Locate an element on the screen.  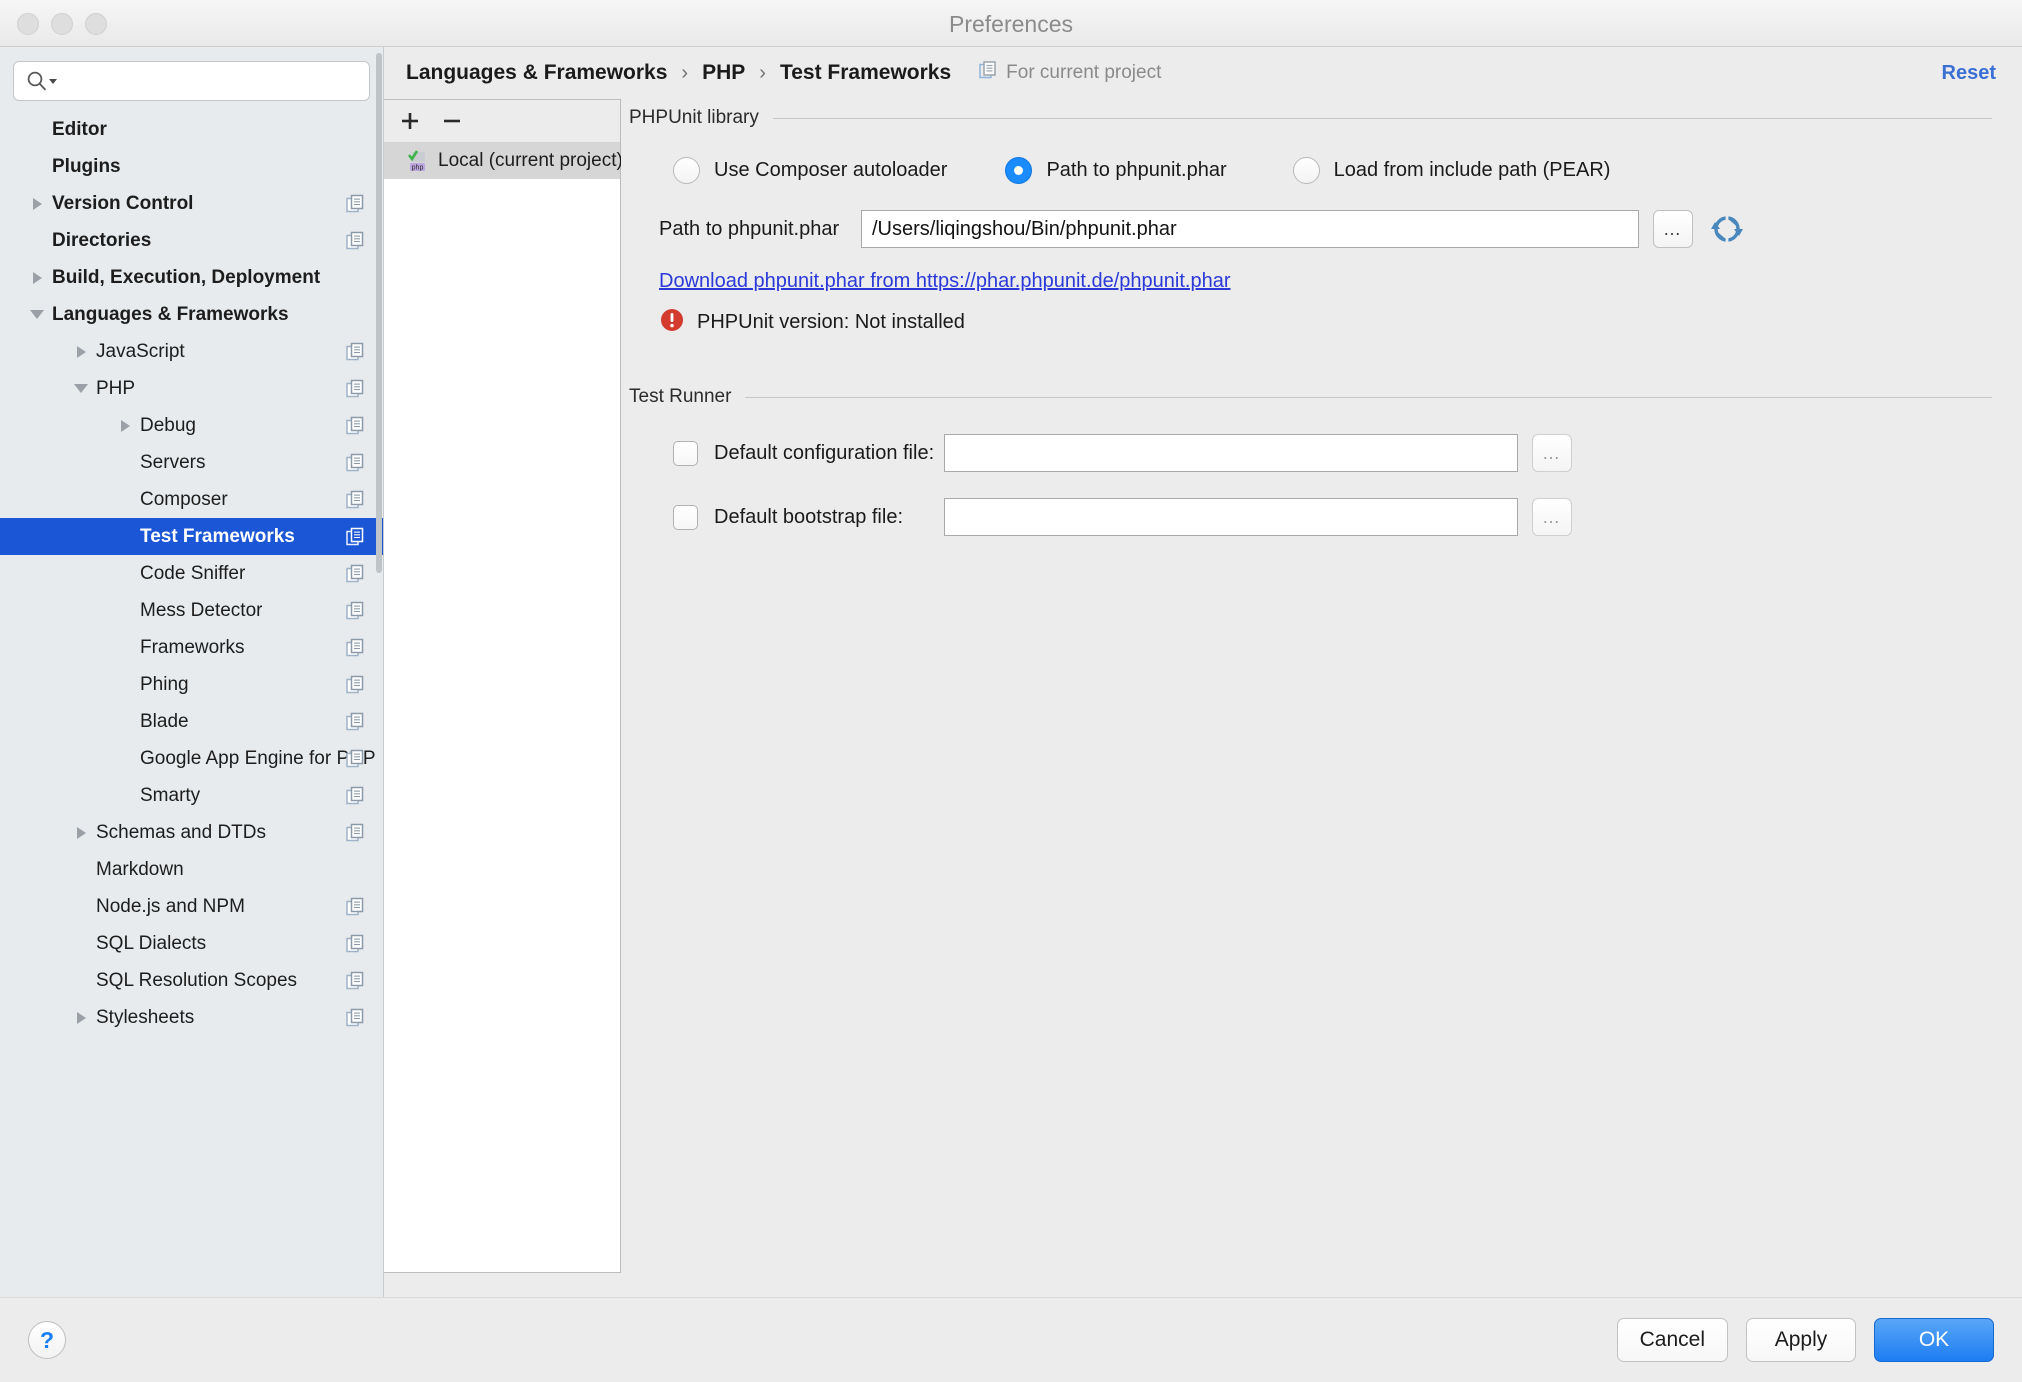
sidebar-item-label: Servers is located at coordinates (173, 462).